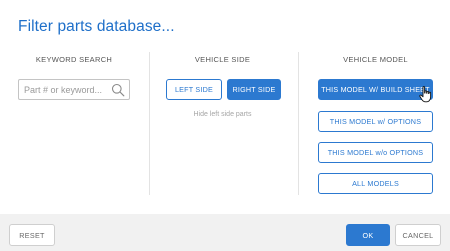  I want to click on keyword-search-input, so click(65, 89).